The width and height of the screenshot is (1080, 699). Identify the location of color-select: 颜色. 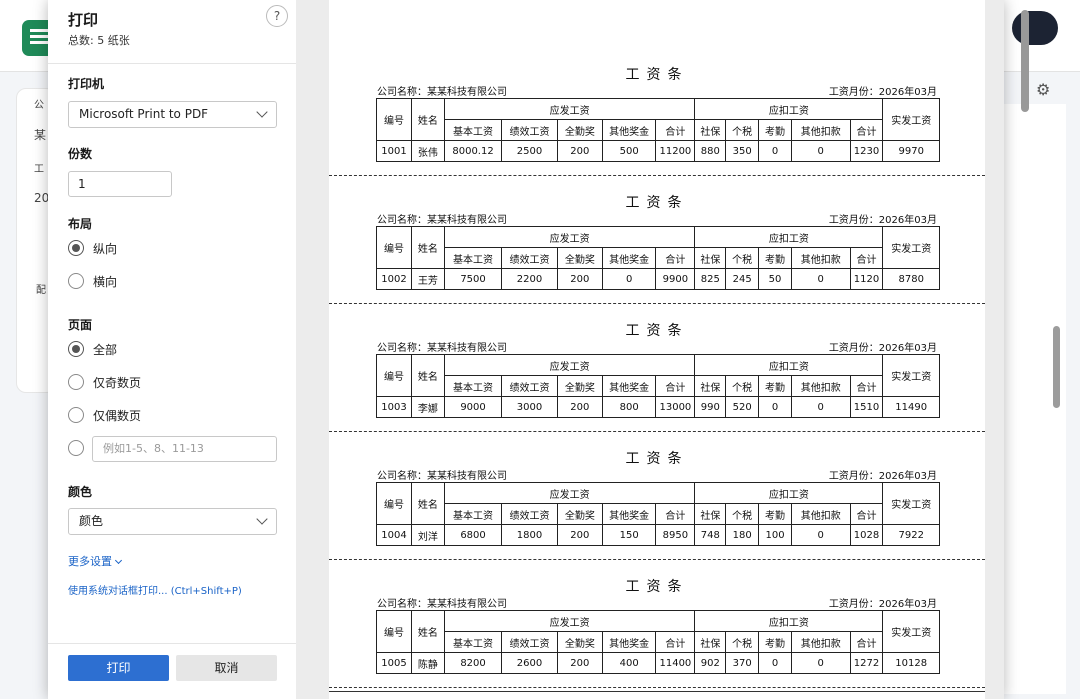
(172, 521).